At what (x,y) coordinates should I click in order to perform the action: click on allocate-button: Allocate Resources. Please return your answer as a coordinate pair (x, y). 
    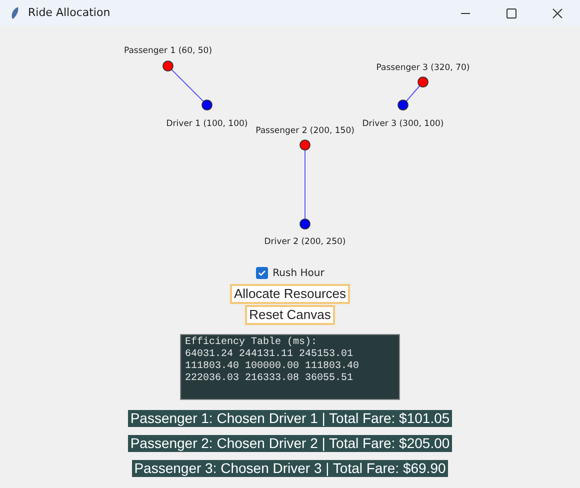
    Looking at the image, I should click on (290, 294).